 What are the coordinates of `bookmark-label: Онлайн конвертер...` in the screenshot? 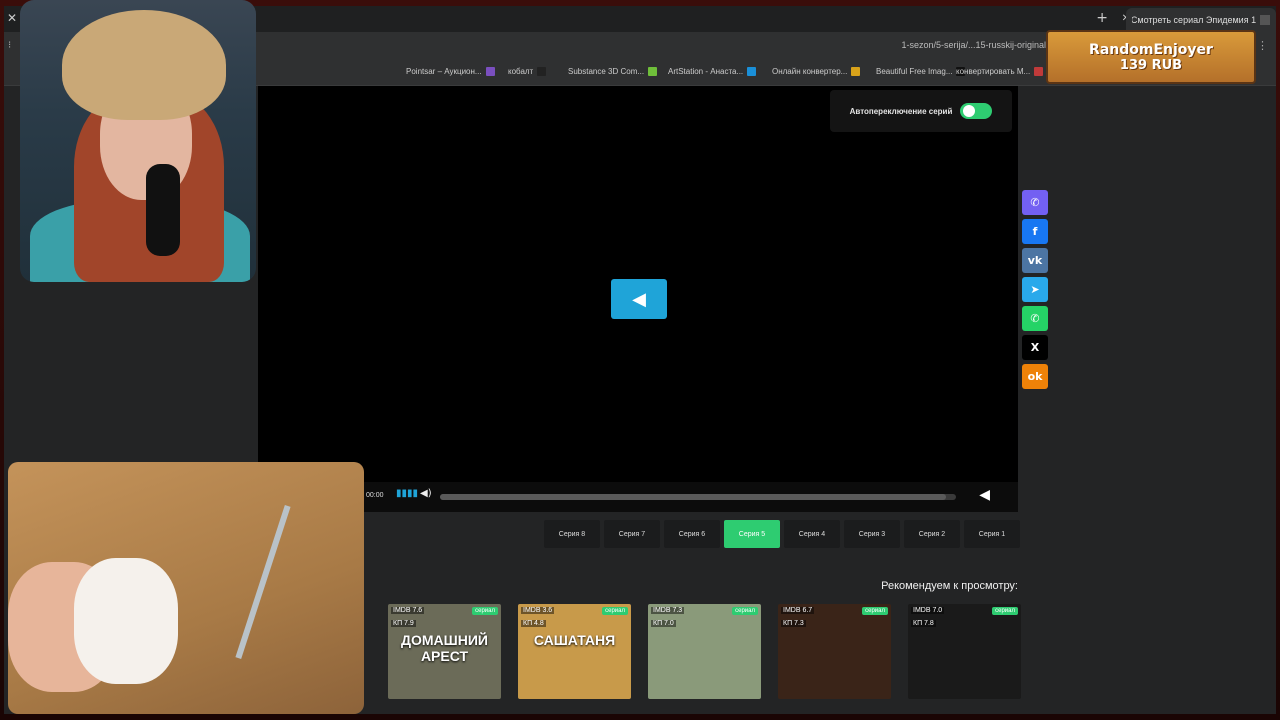 It's located at (810, 71).